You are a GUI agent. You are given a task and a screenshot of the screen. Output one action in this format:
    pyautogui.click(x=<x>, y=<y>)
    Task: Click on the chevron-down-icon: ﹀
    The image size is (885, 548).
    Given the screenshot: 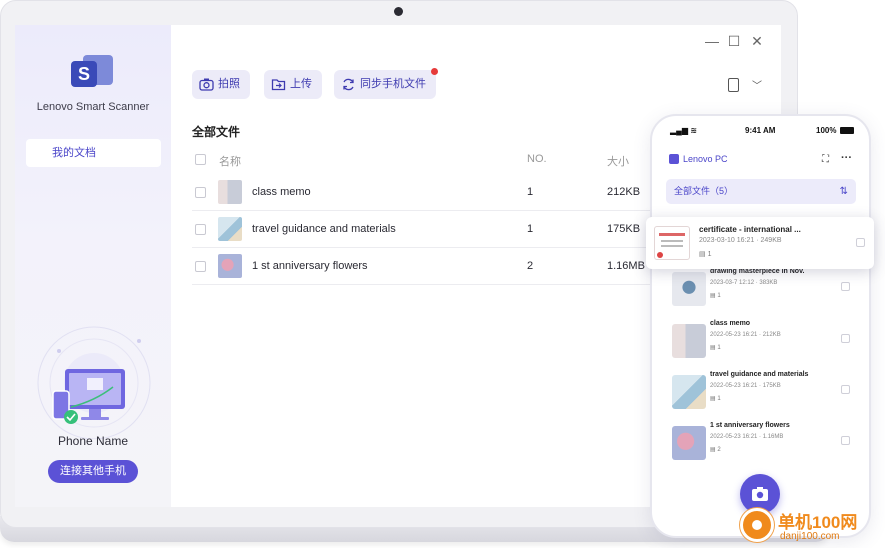 What is the action you would take?
    pyautogui.click(x=757, y=84)
    